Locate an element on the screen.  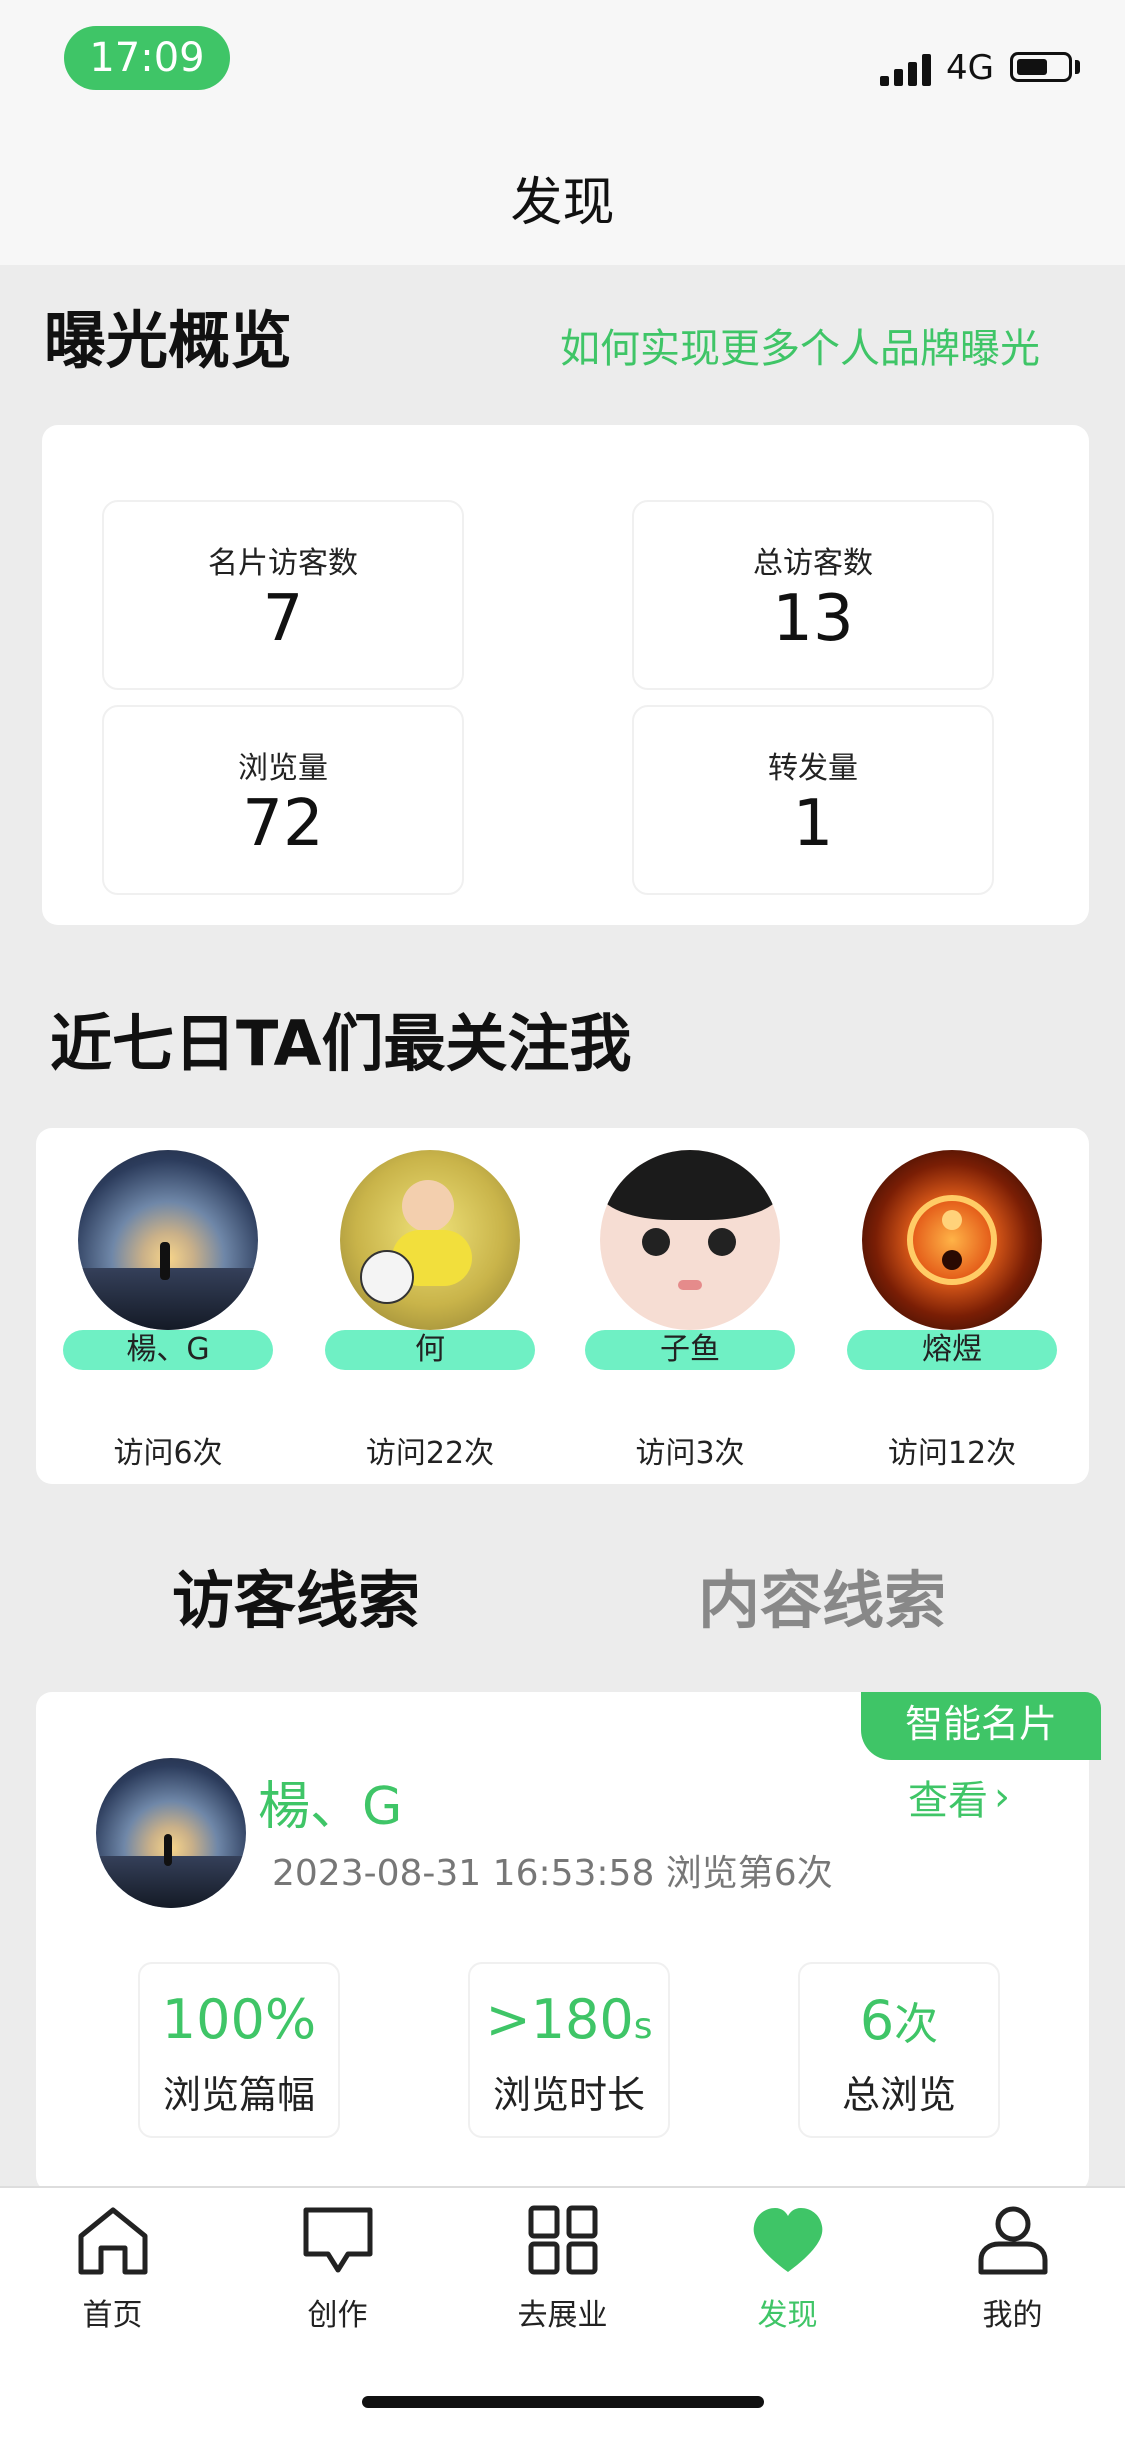
follower-visits: 访问6次 is located at coordinates (168, 1453).